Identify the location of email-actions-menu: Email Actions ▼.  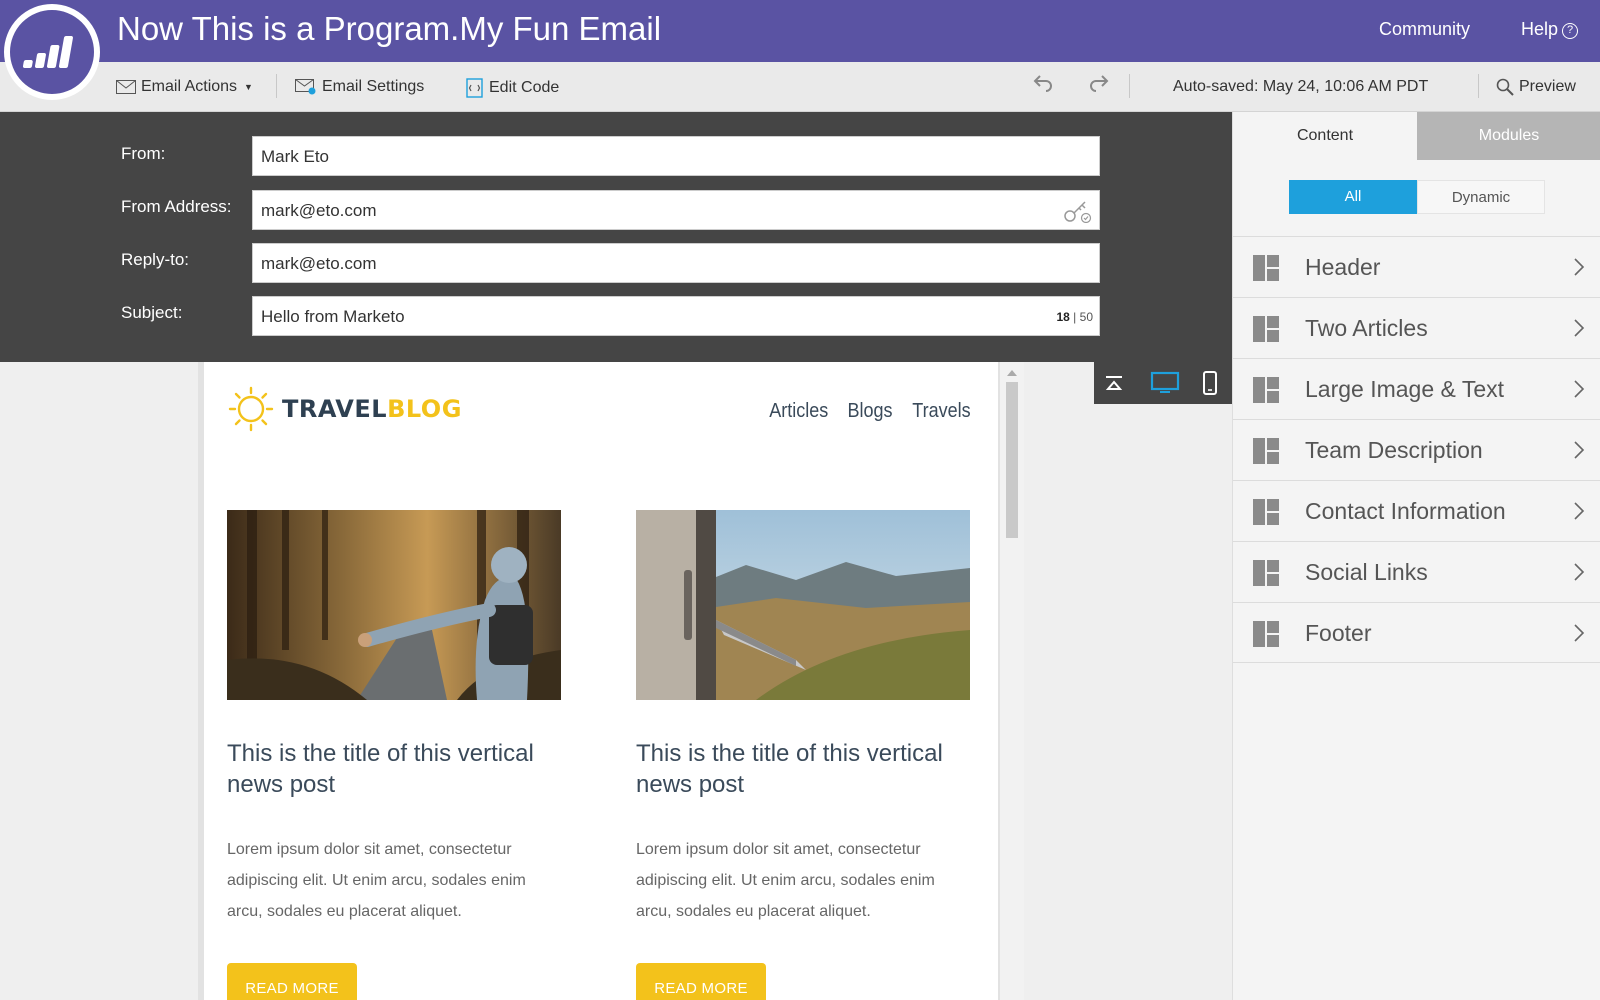
(184, 87).